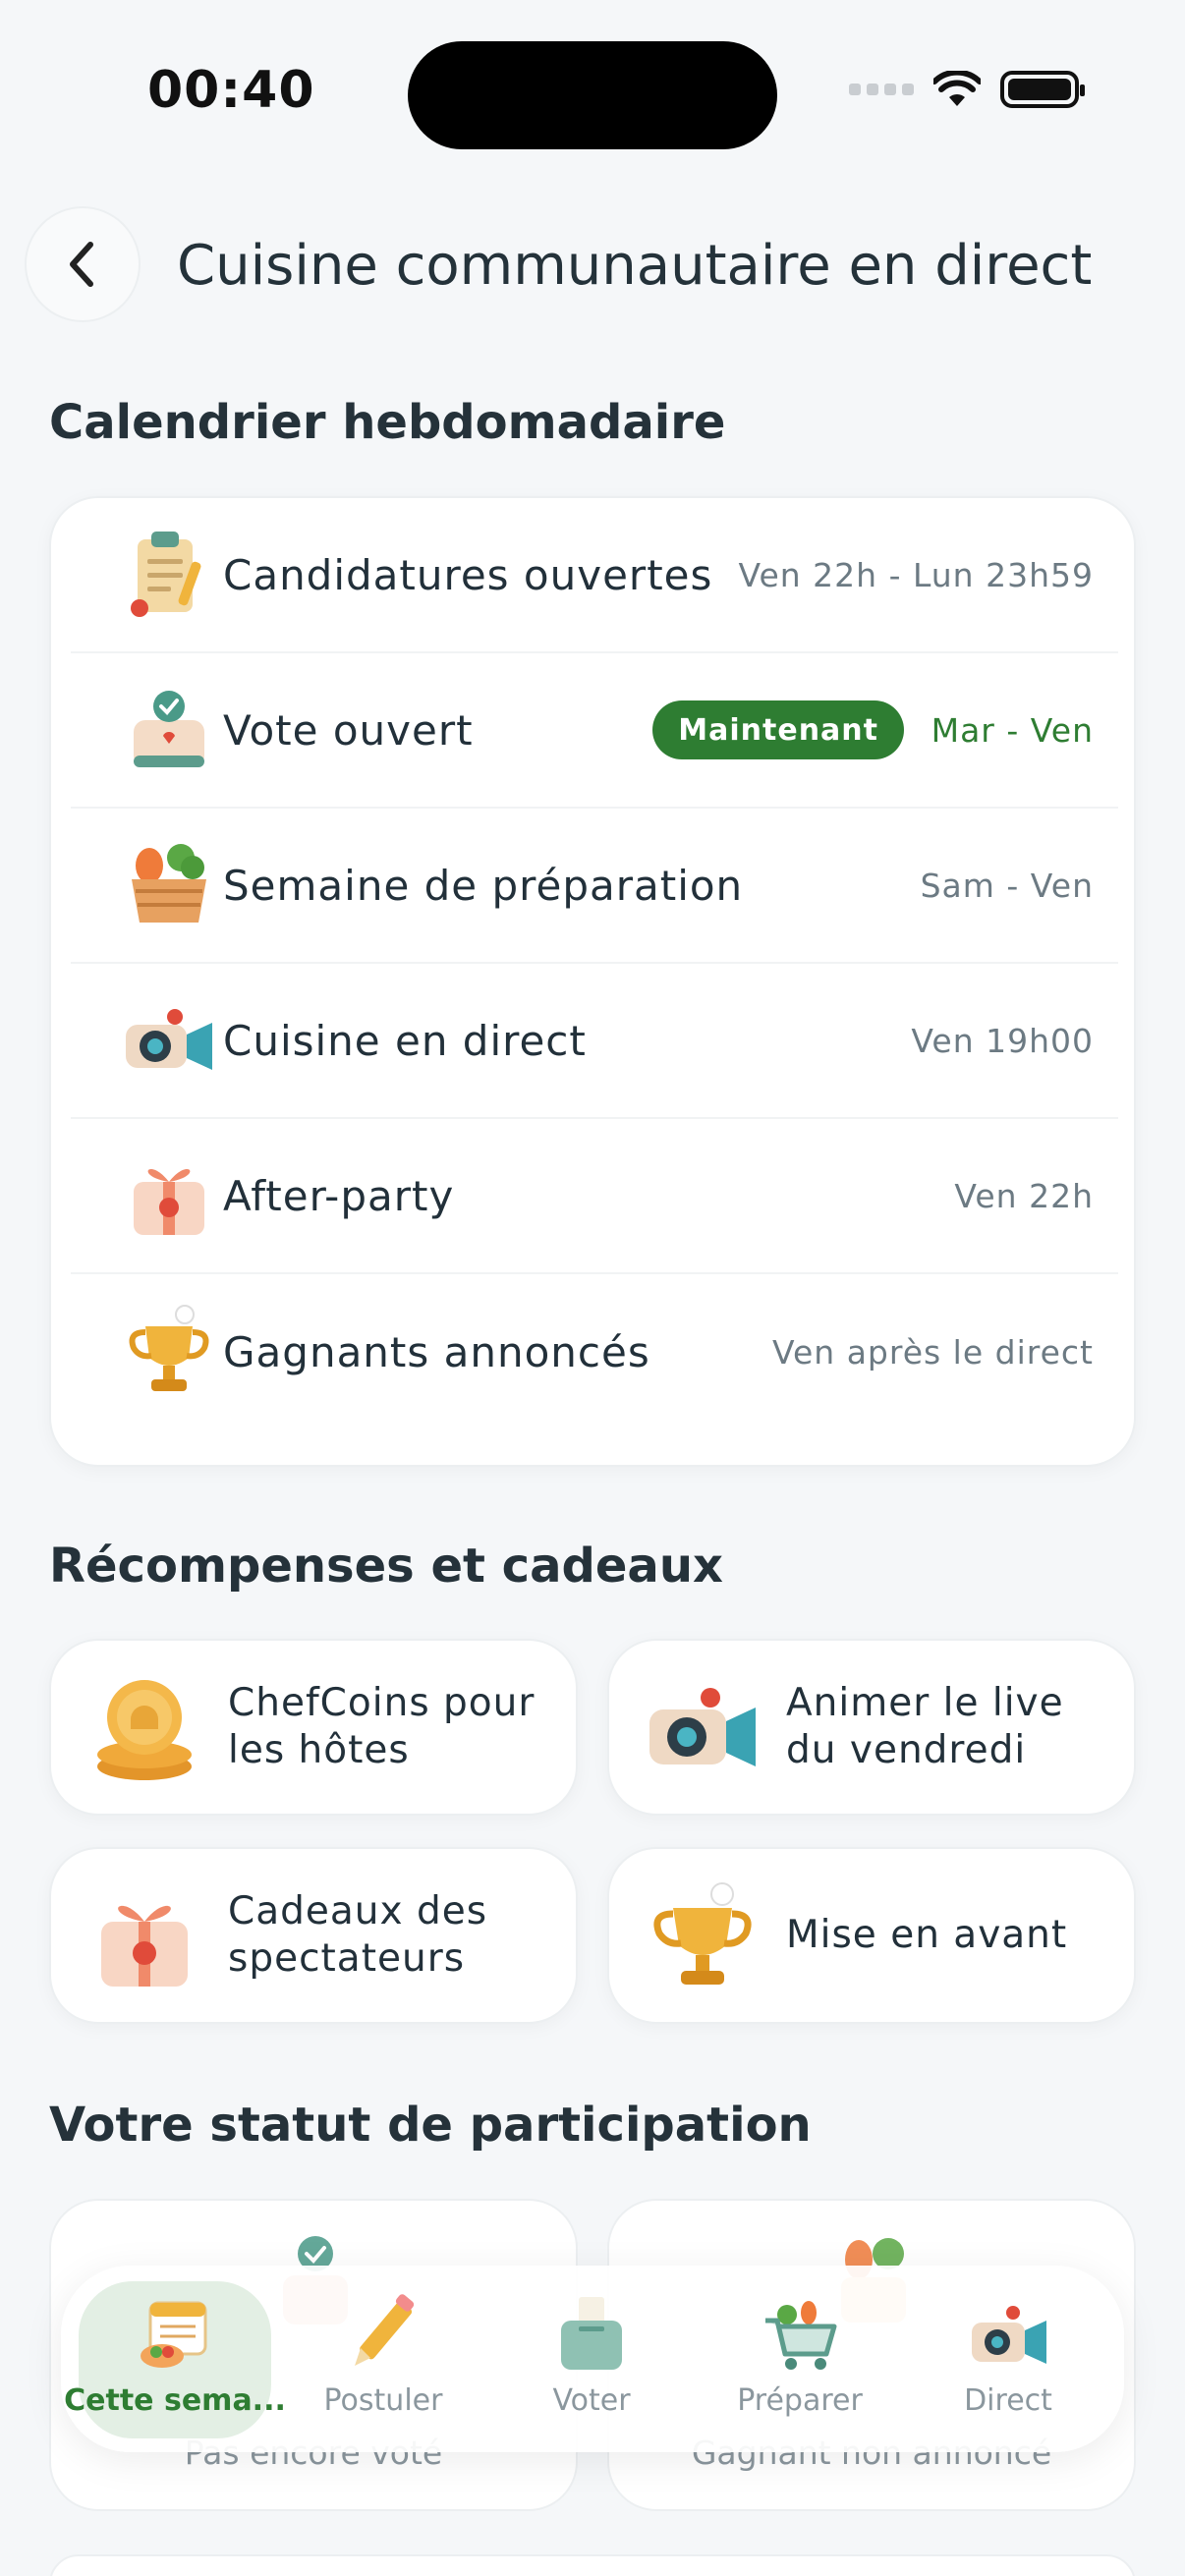 This screenshot has height=2576, width=1185. I want to click on schedule-row-vote: Vote ouvert Maintenant Mar - Ven, so click(594, 731).